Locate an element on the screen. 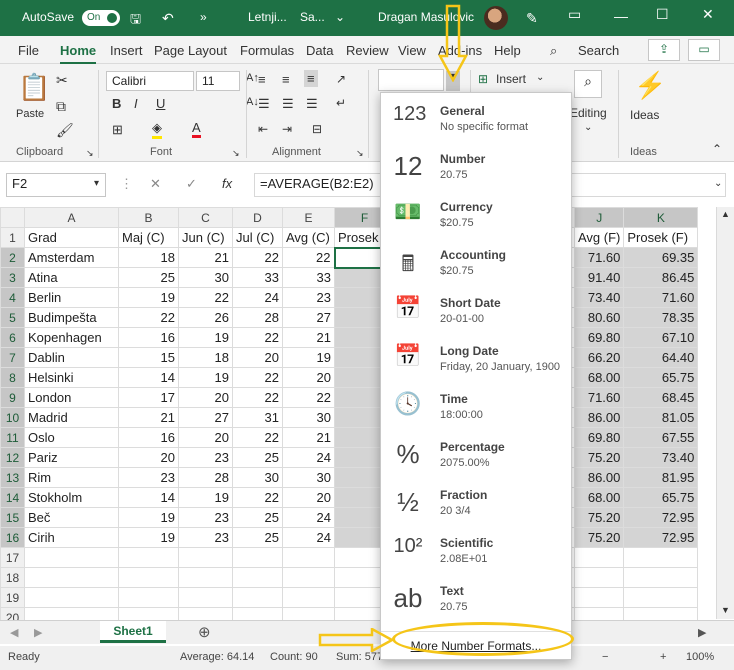 The height and width of the screenshot is (670, 734). row-header: 11 is located at coordinates (12, 437).